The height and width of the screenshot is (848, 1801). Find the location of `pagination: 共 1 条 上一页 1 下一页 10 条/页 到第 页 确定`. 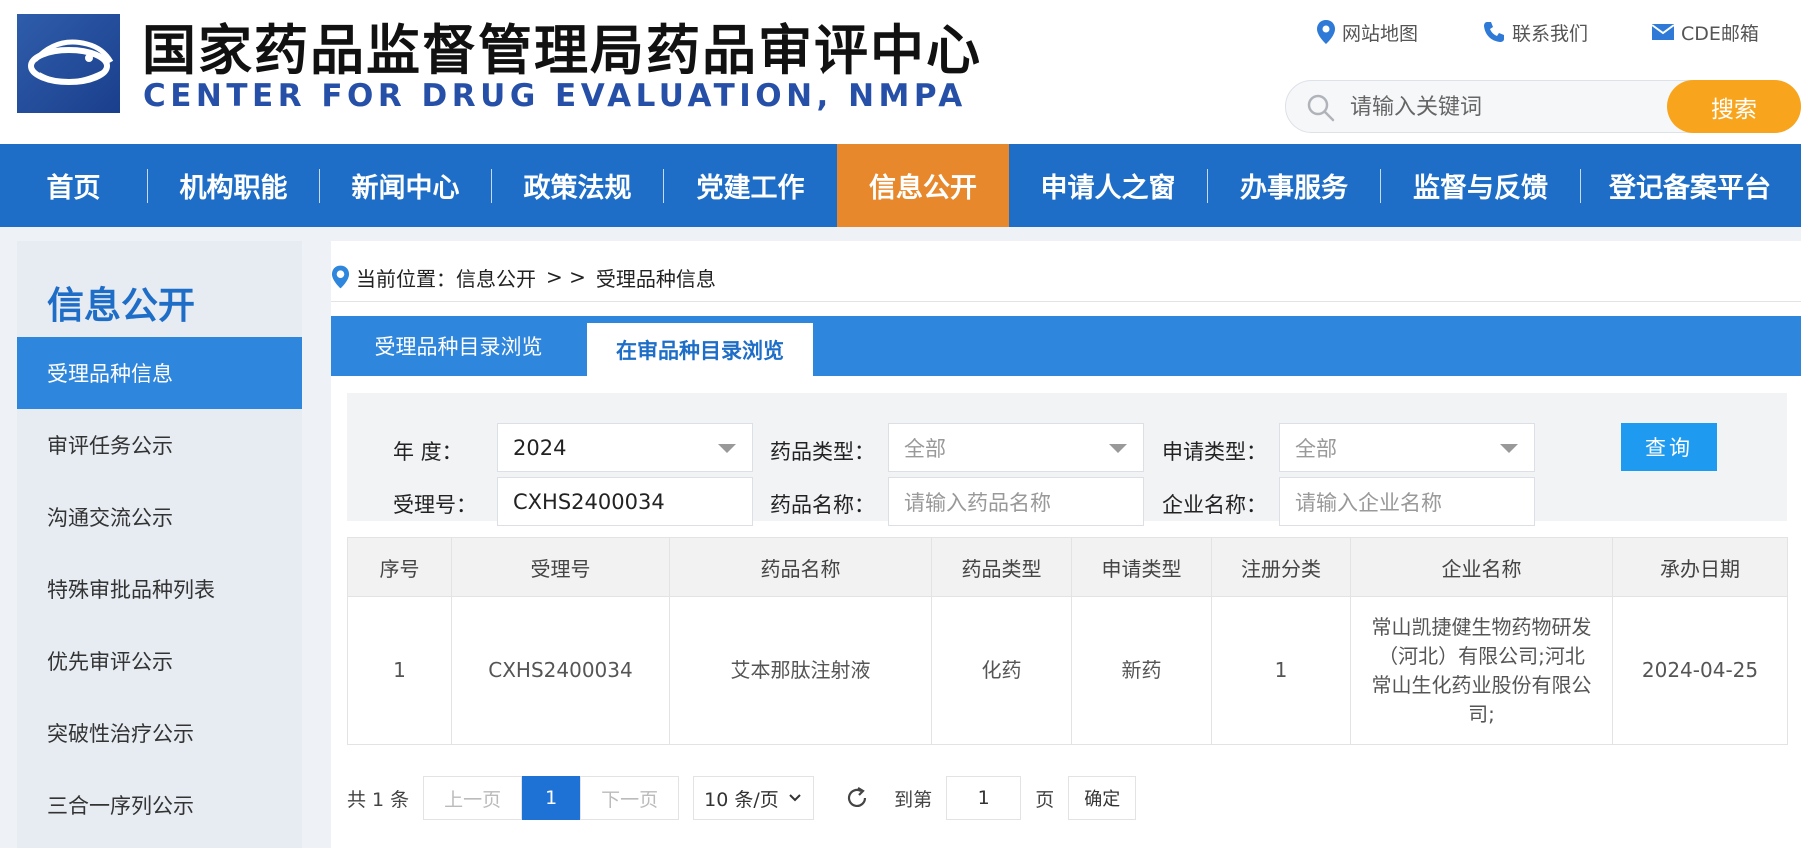

pagination: 共 1 条 上一页 1 下一页 10 条/页 到第 页 确定 is located at coordinates (742, 798).